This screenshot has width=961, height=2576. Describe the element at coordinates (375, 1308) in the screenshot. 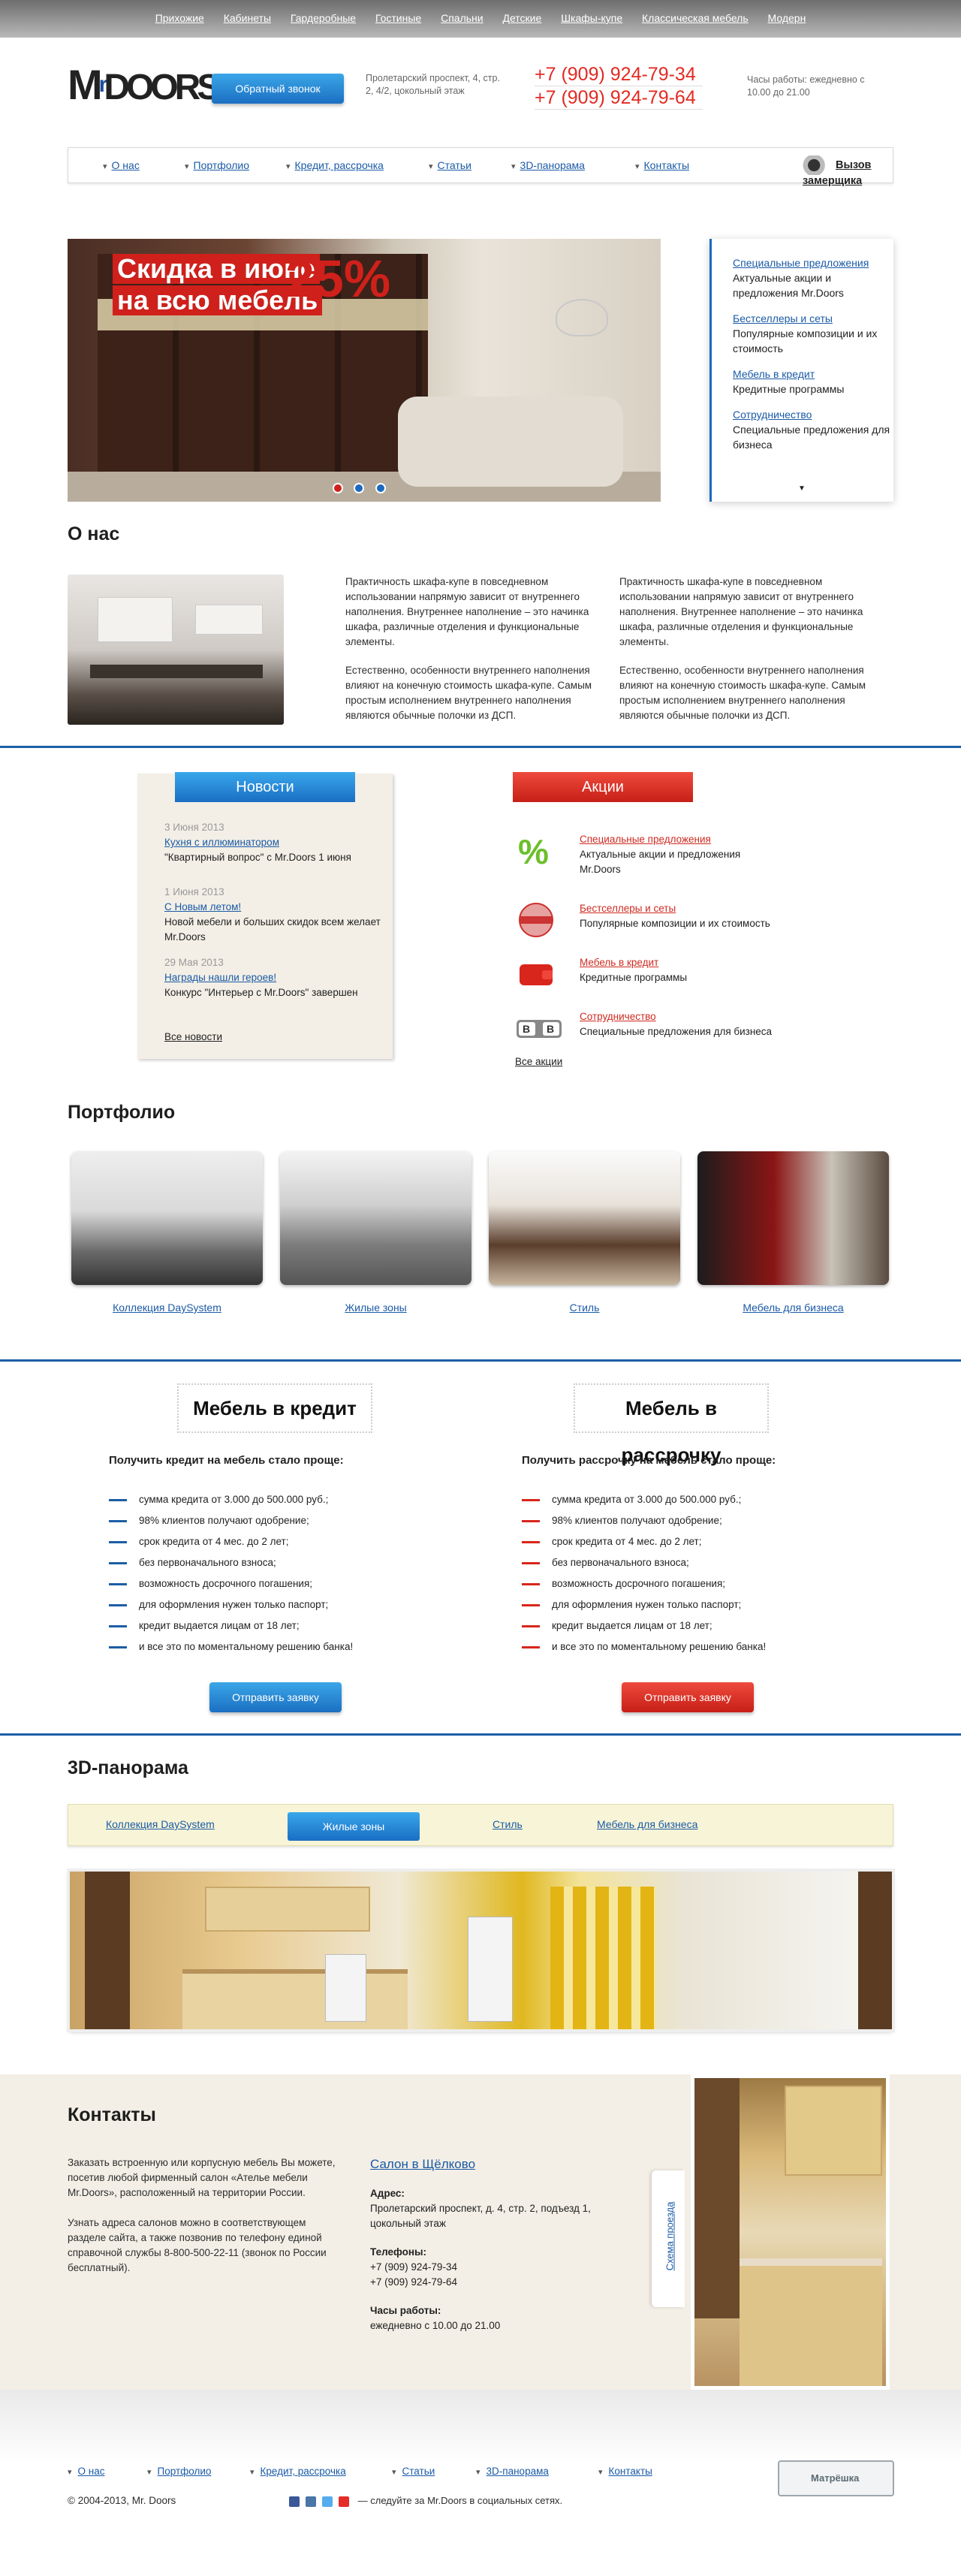

I see `portfolio-caption: Жилые зоны` at that location.